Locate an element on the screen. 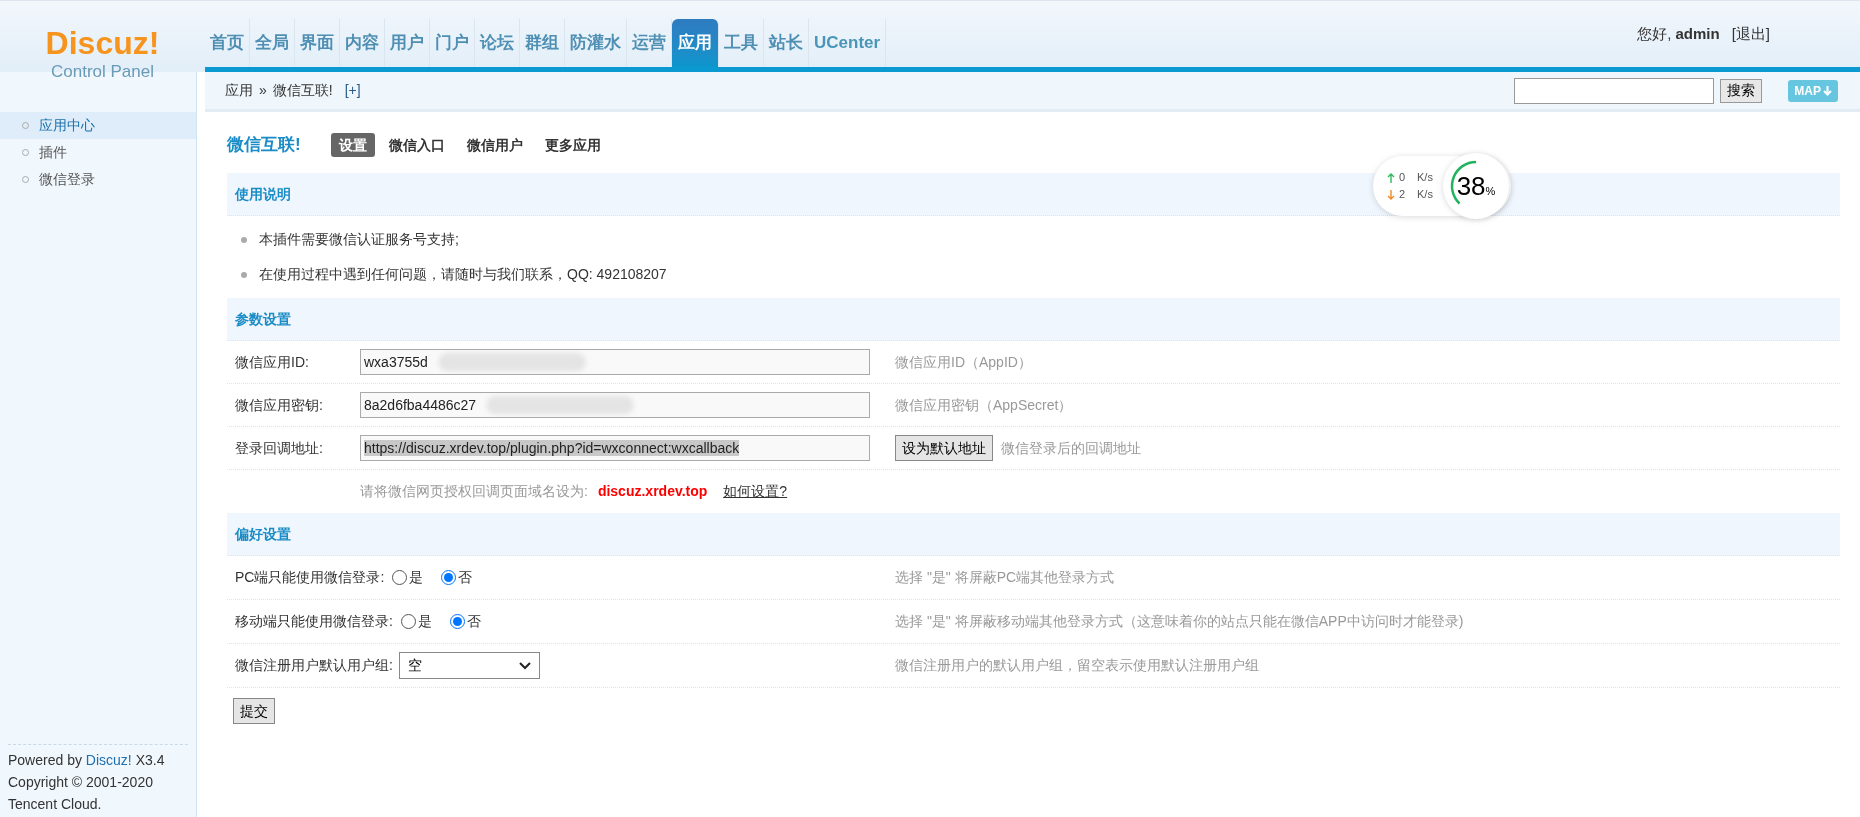 Image resolution: width=1860 pixels, height=817 pixels. page-tab: 微信入口 is located at coordinates (416, 145).